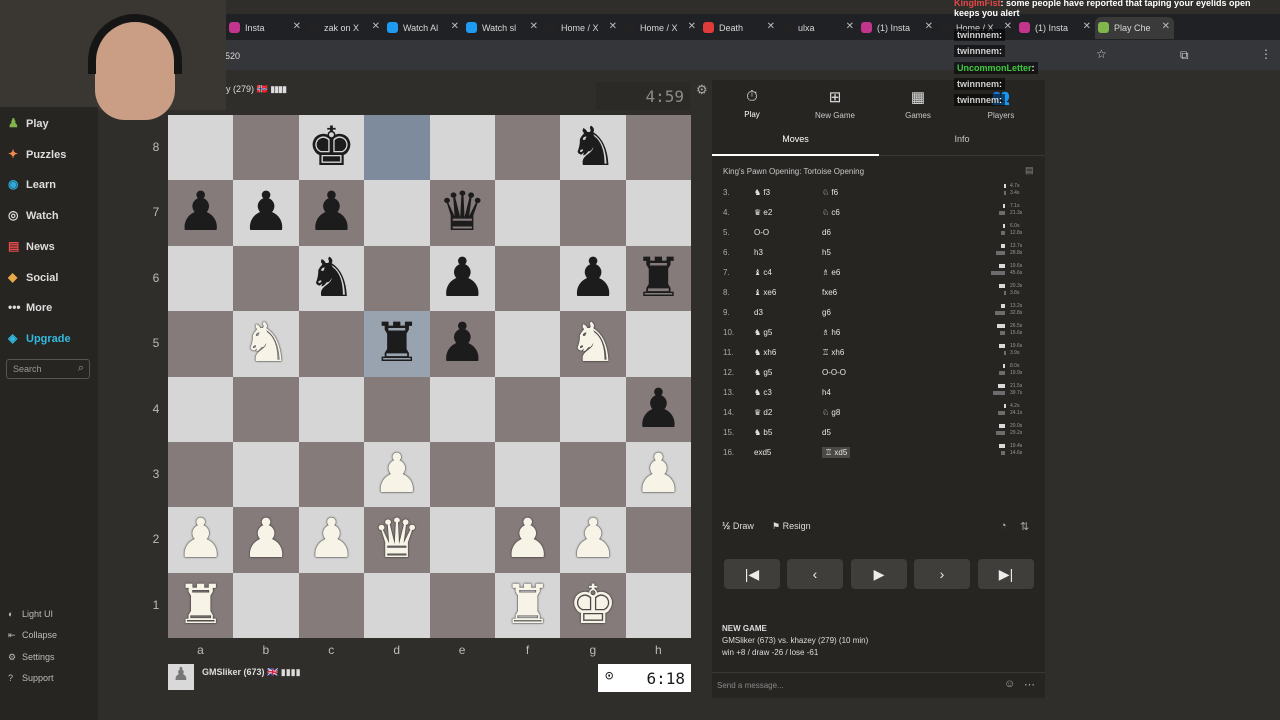  Describe the element at coordinates (81, 368) in the screenshot. I see `search-icon: ⌕` at that location.